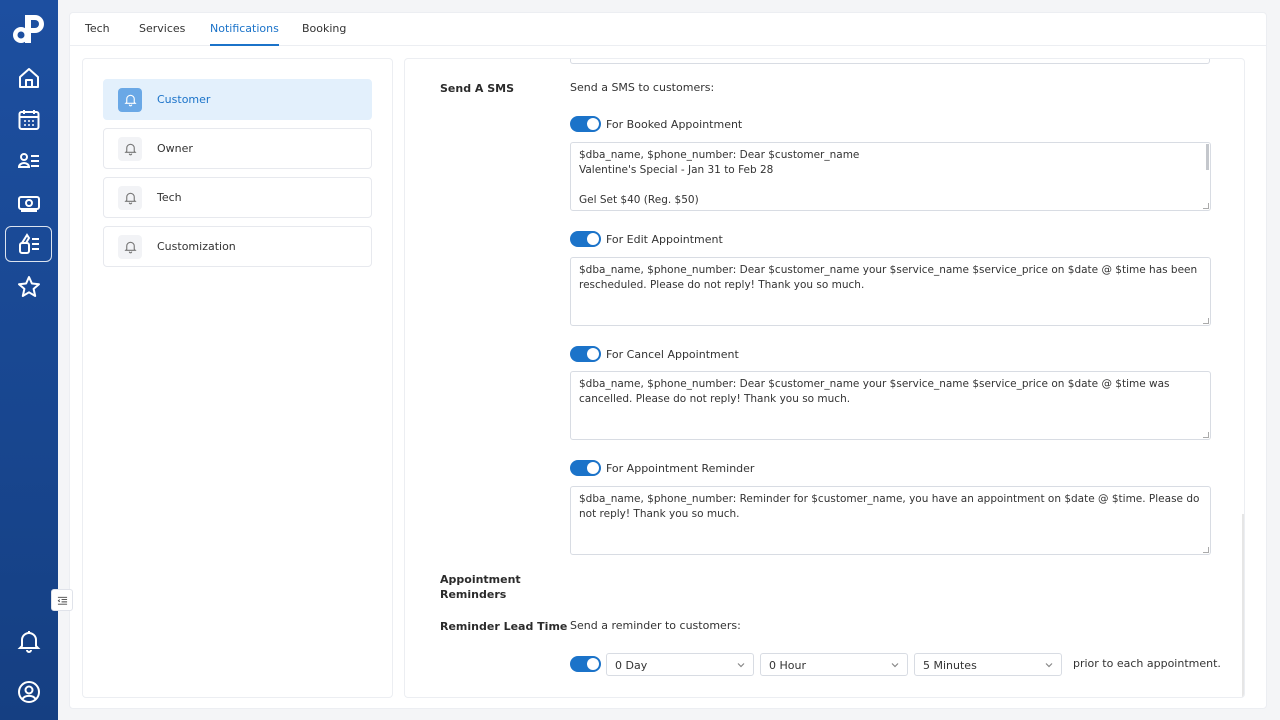 Image resolution: width=1280 pixels, height=720 pixels. What do you see at coordinates (324, 34) in the screenshot?
I see `tab-booking: Booking` at bounding box center [324, 34].